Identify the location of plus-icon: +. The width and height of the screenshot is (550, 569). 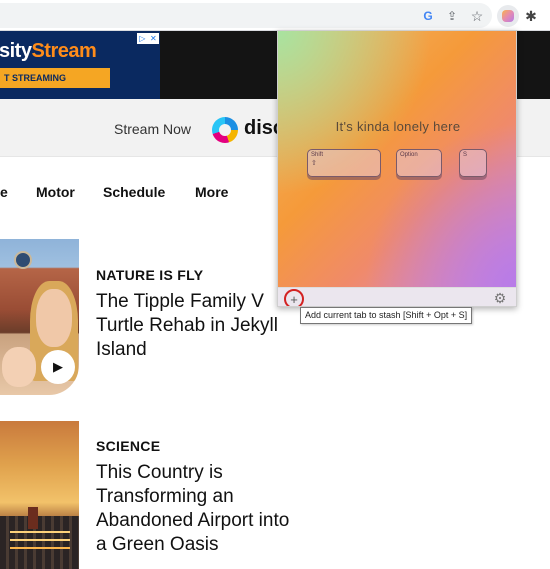
(294, 299).